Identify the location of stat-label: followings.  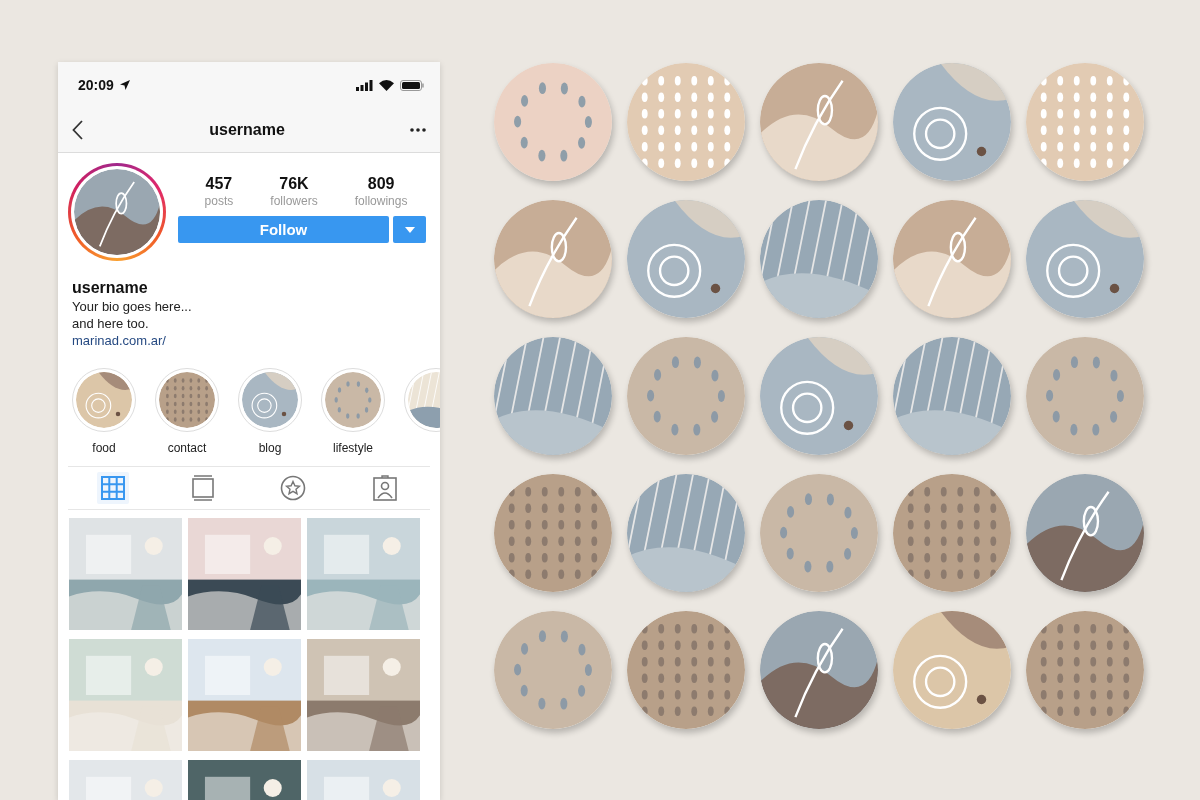
(381, 201).